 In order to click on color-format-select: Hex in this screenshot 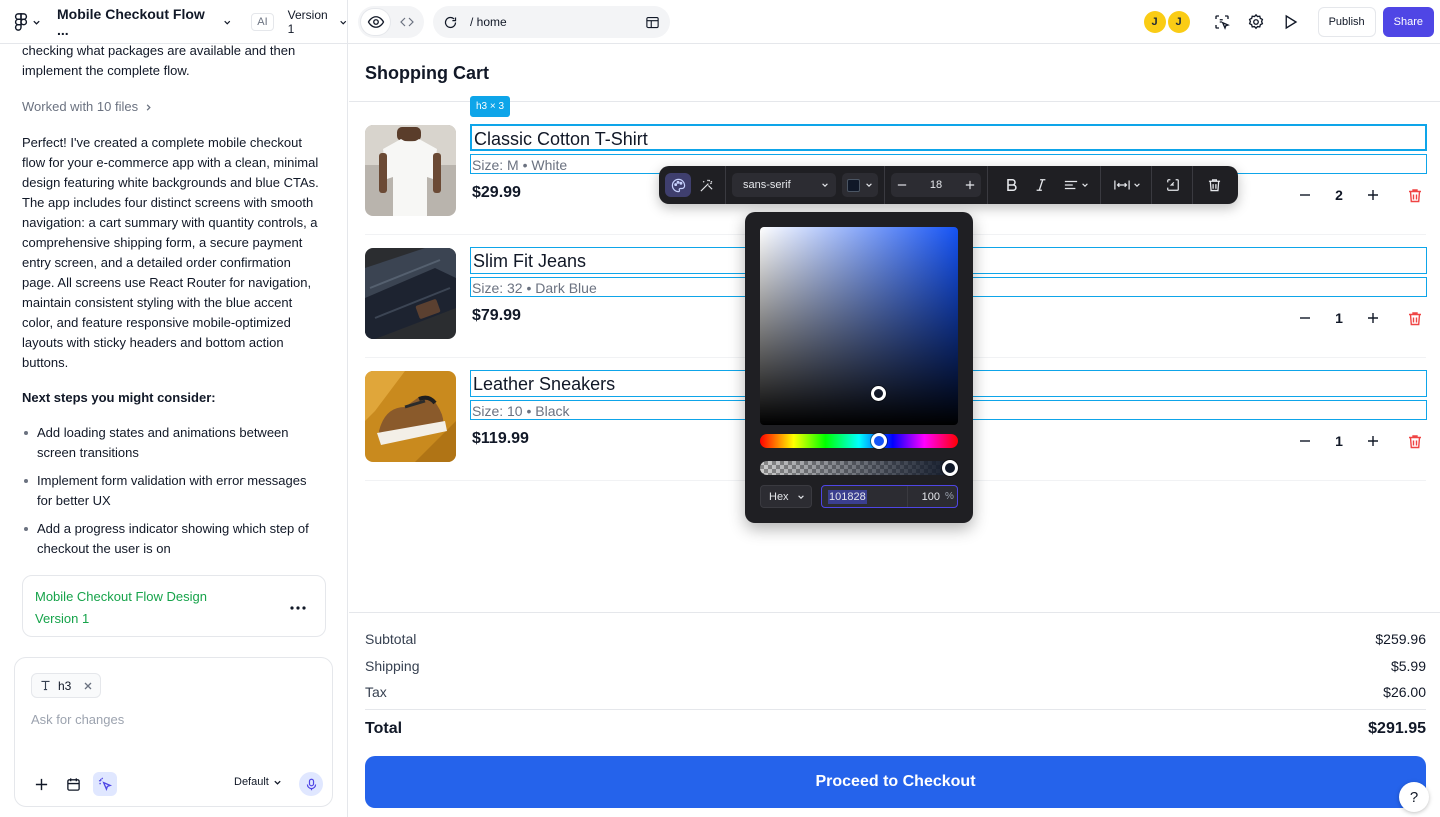, I will do `click(786, 496)`.